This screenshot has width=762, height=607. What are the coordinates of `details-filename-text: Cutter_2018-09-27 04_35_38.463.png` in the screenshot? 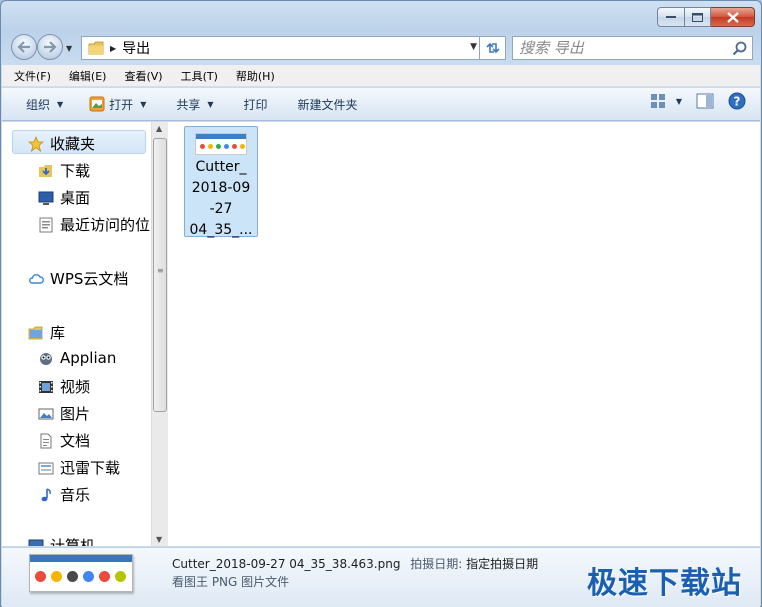 It's located at (286, 564).